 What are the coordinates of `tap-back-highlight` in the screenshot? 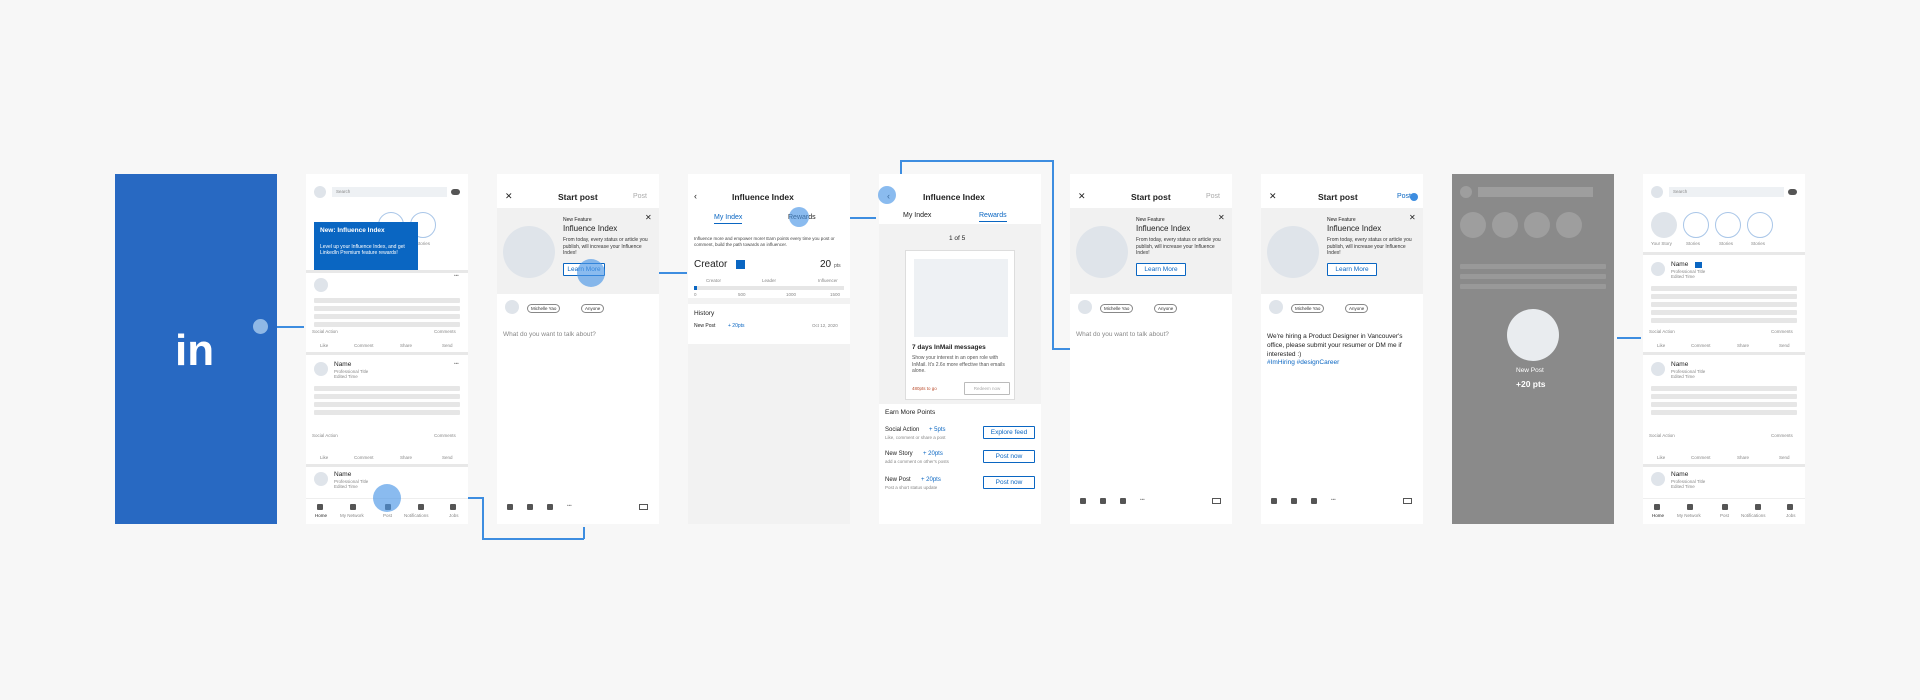 It's located at (887, 195).